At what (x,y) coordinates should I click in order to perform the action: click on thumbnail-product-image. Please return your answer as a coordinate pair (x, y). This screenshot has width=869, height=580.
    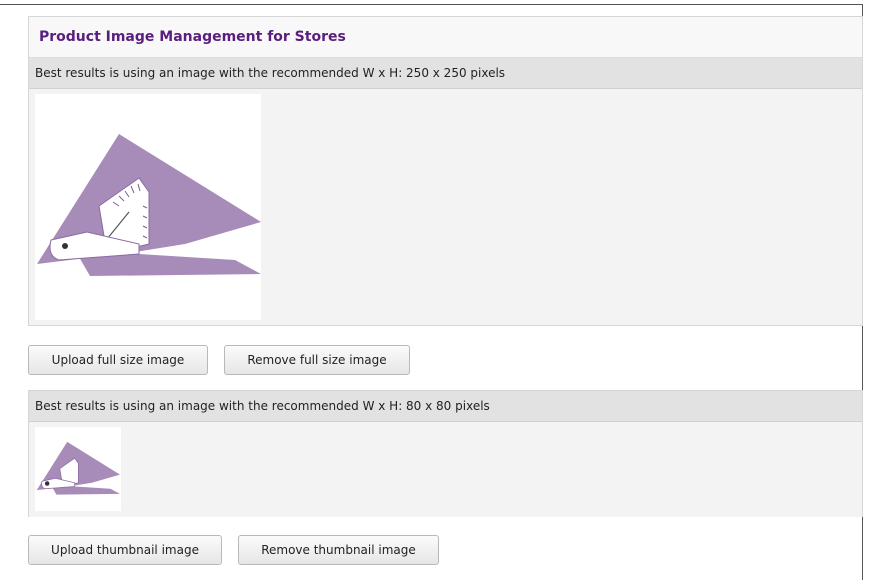
    Looking at the image, I should click on (78, 469).